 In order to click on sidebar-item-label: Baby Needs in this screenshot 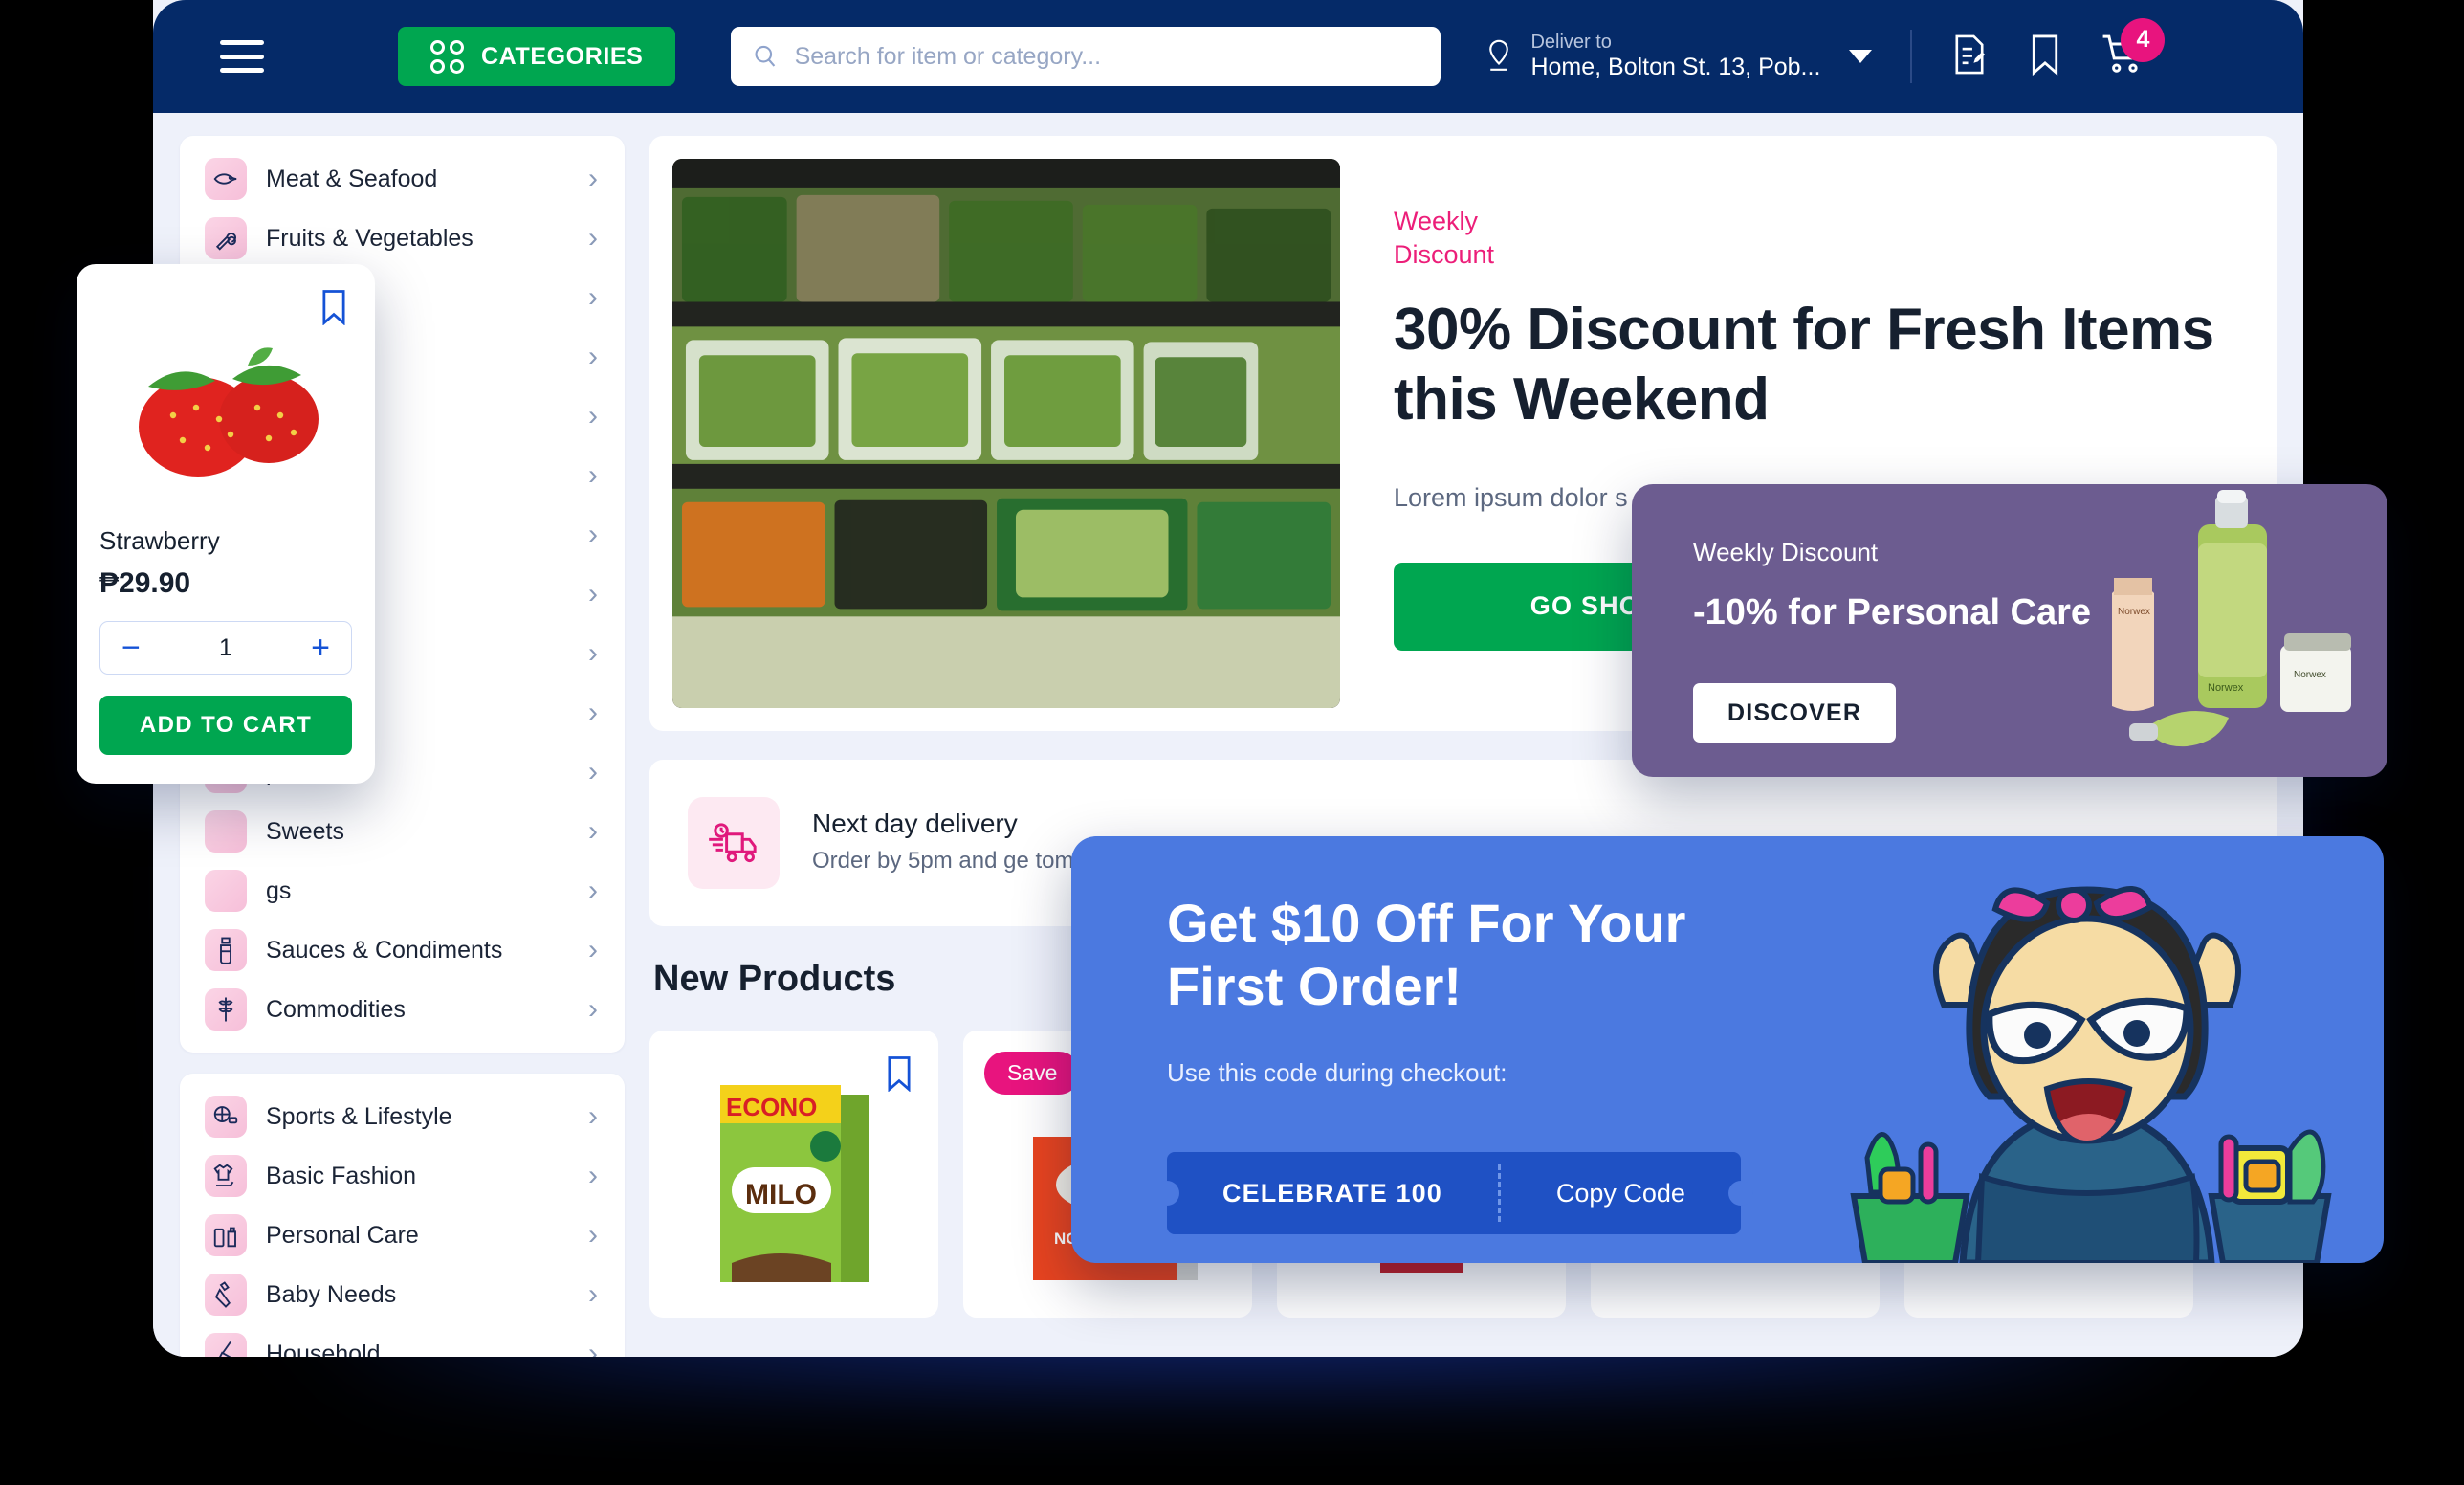, I will do `click(331, 1294)`.